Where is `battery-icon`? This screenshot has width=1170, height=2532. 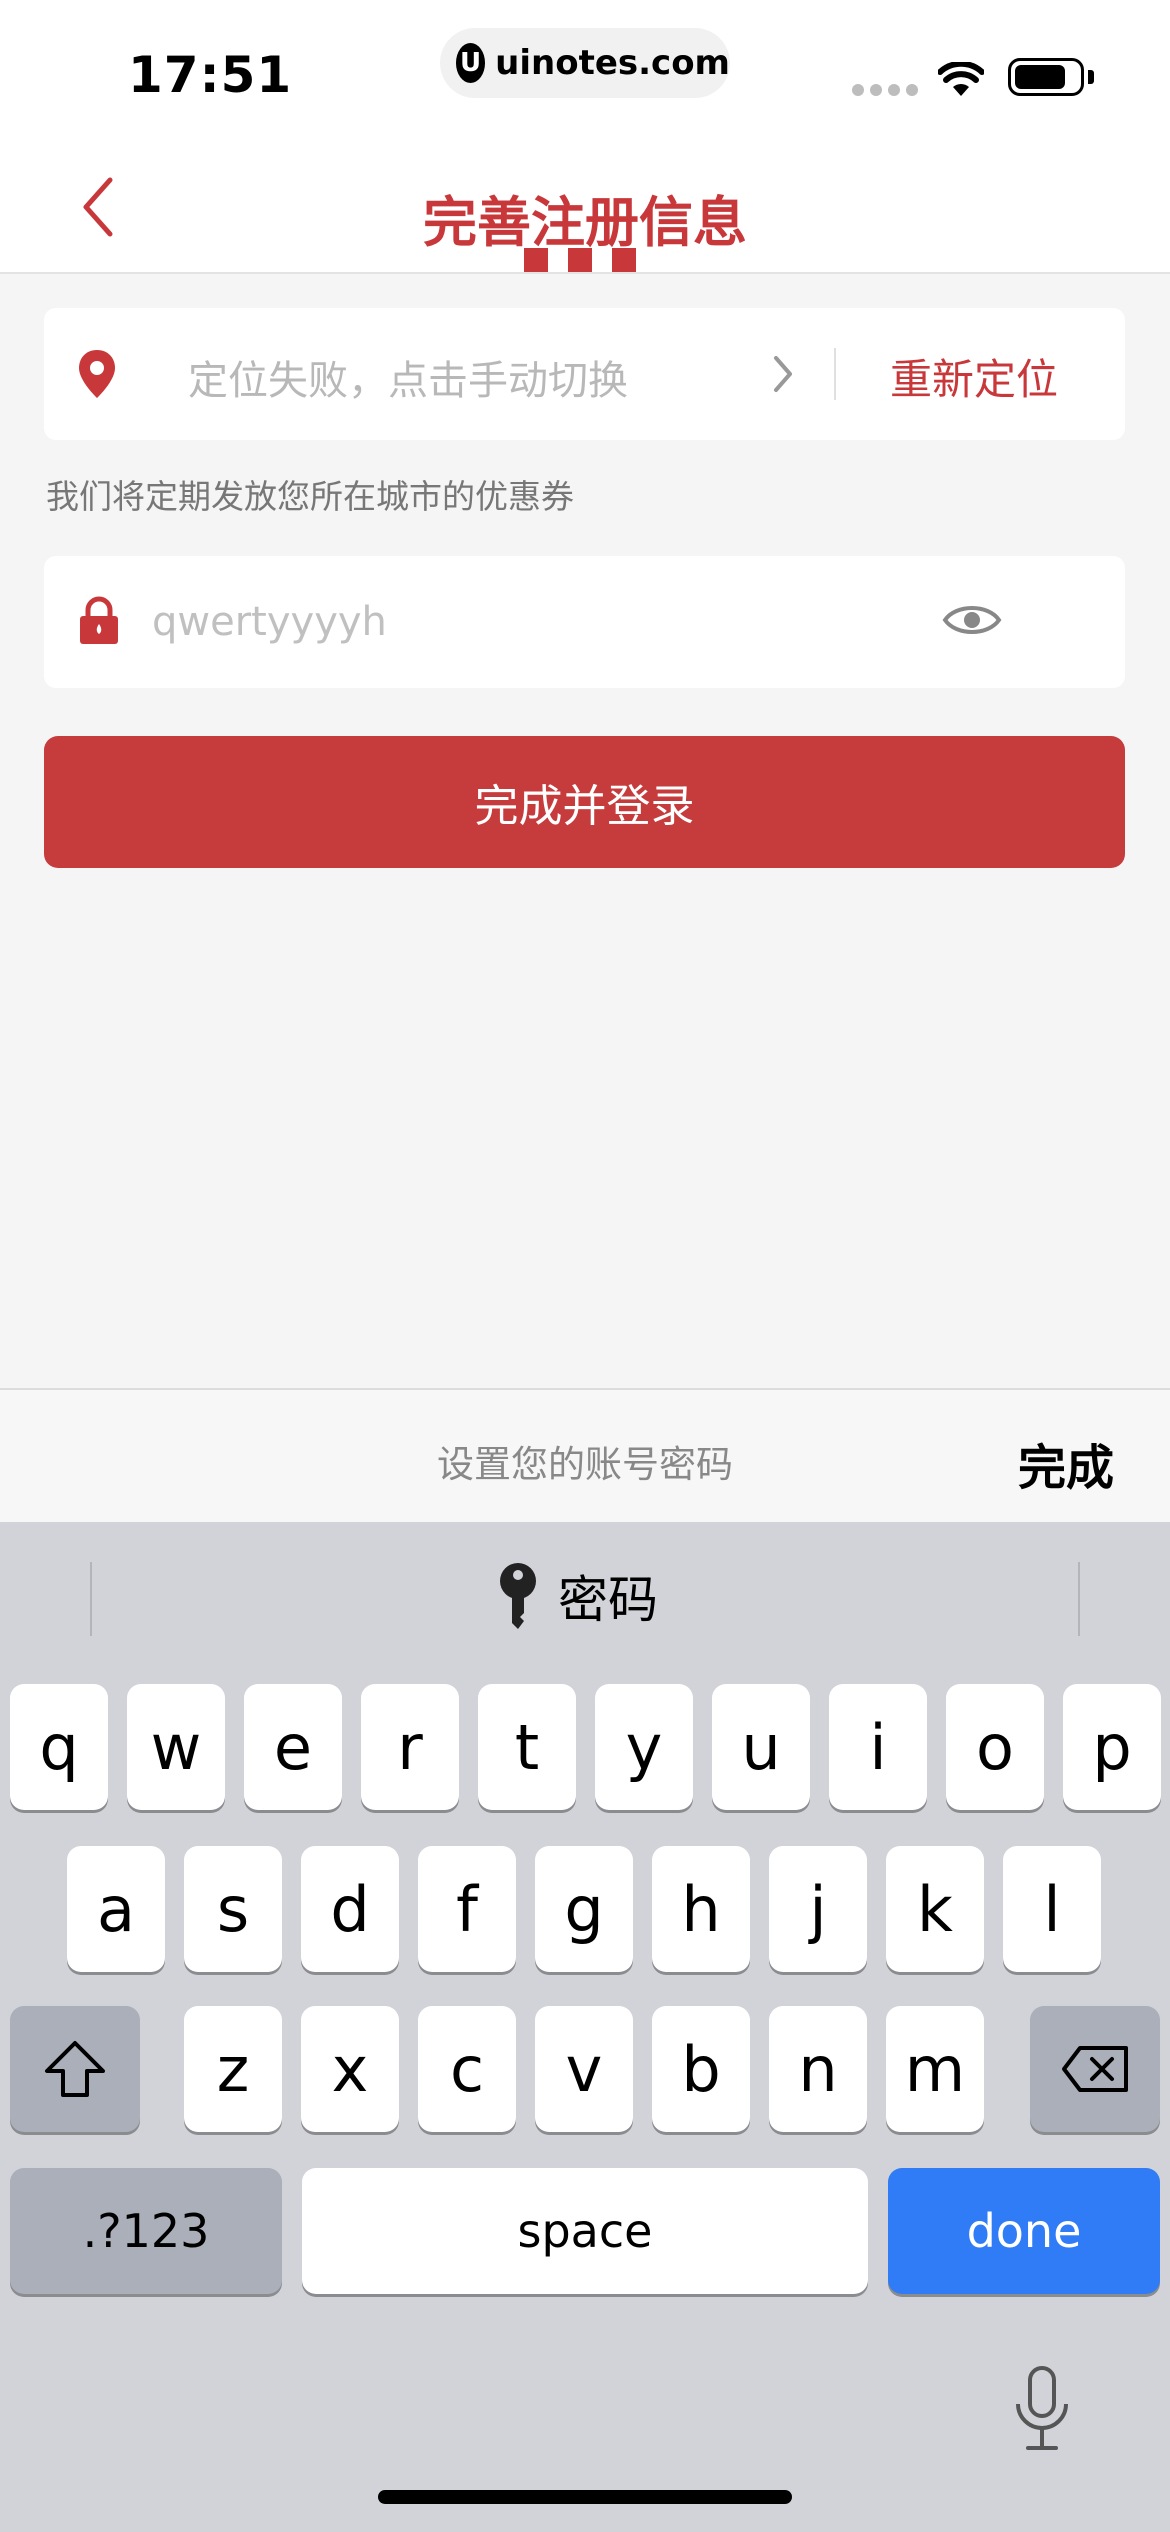 battery-icon is located at coordinates (1046, 77).